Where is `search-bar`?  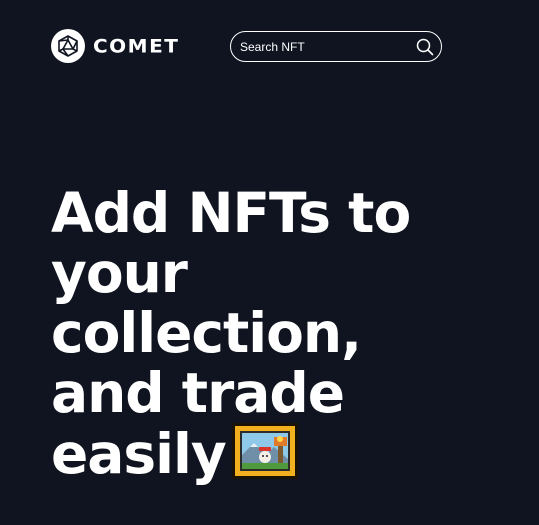 search-bar is located at coordinates (336, 46).